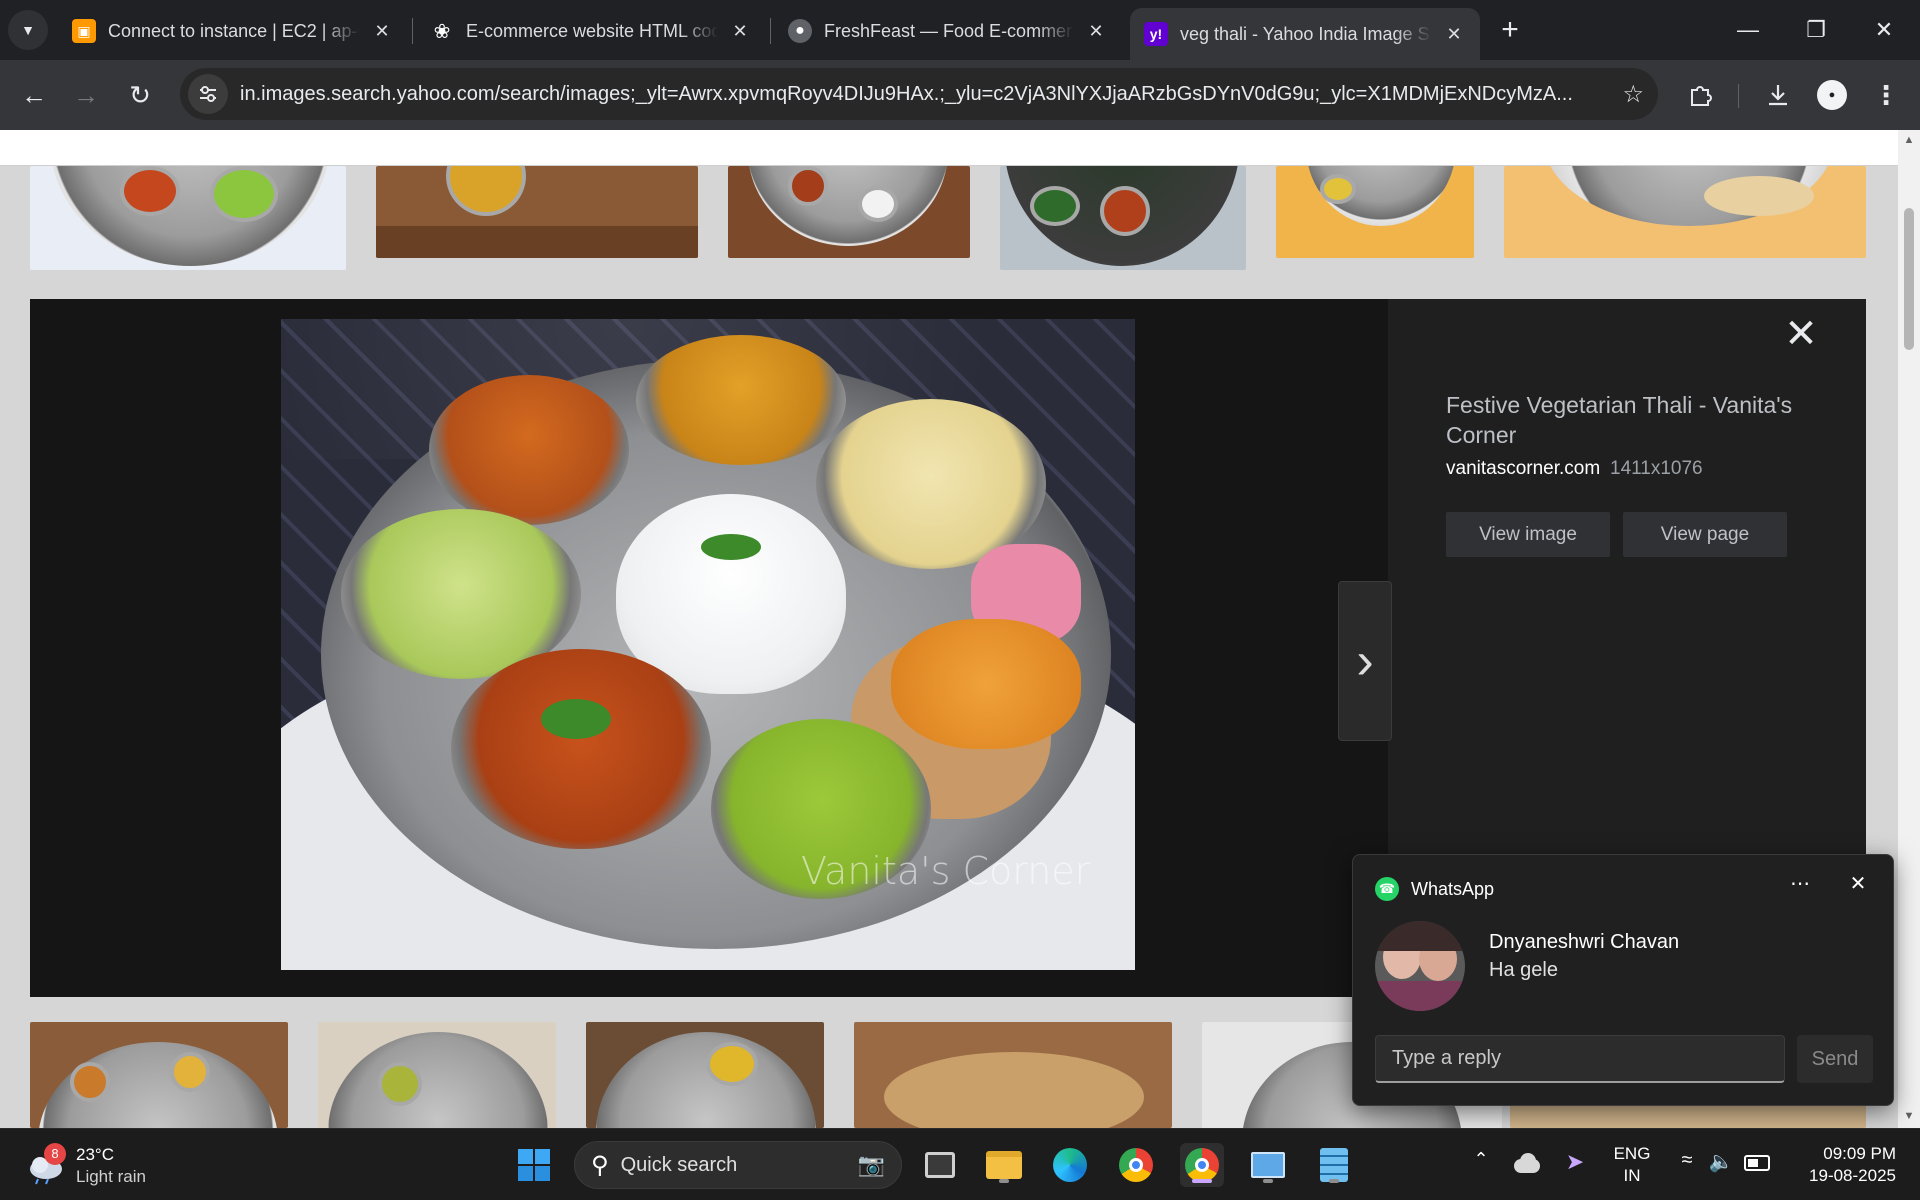  Describe the element at coordinates (1633, 94) in the screenshot. I see `bookmark-star-icon: ☆` at that location.